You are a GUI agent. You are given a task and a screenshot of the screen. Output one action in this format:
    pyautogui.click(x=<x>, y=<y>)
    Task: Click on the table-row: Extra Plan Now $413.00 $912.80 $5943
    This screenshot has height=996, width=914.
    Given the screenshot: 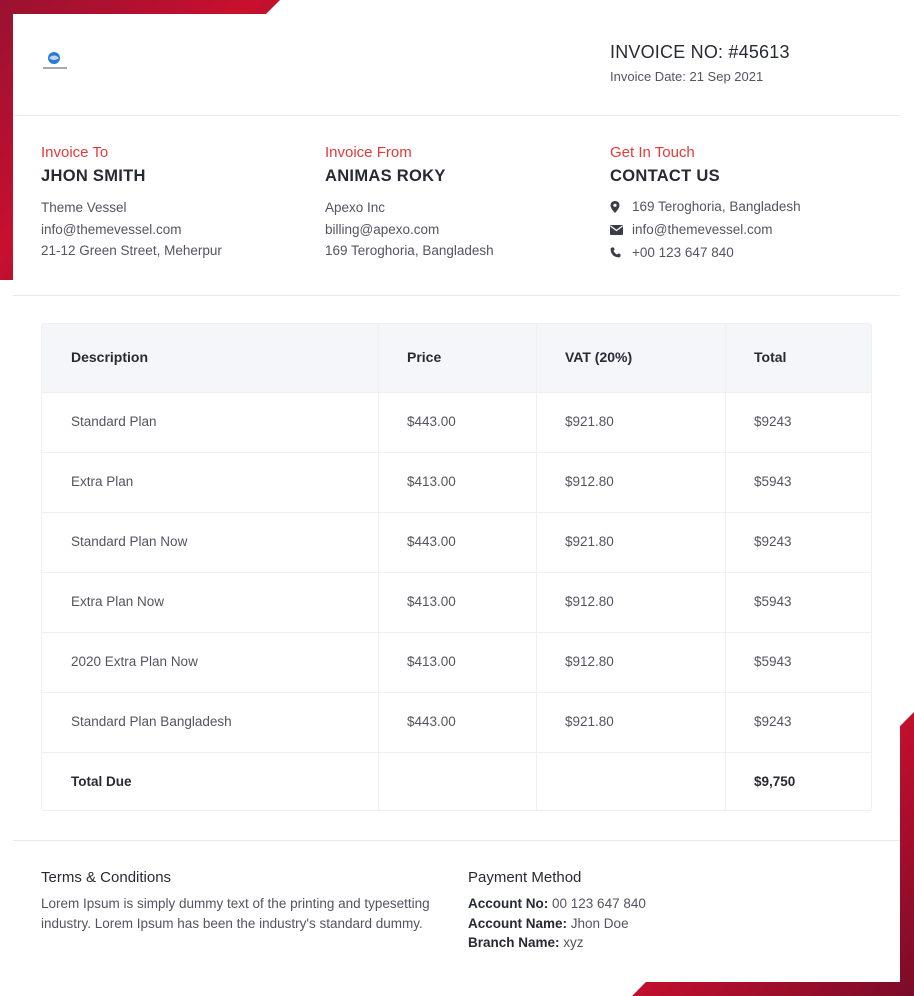 What is the action you would take?
    pyautogui.click(x=456, y=602)
    